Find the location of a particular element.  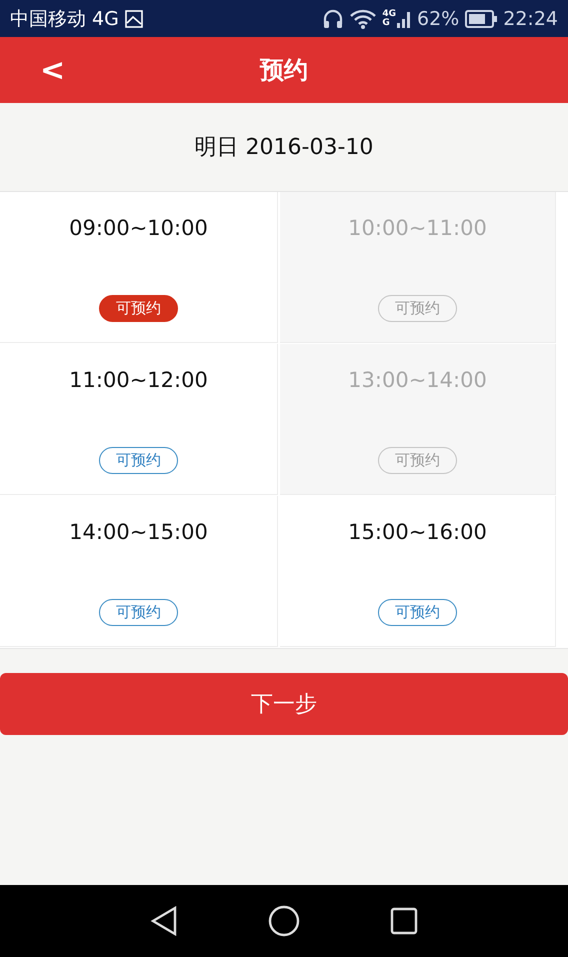

image-icon is located at coordinates (133, 19).